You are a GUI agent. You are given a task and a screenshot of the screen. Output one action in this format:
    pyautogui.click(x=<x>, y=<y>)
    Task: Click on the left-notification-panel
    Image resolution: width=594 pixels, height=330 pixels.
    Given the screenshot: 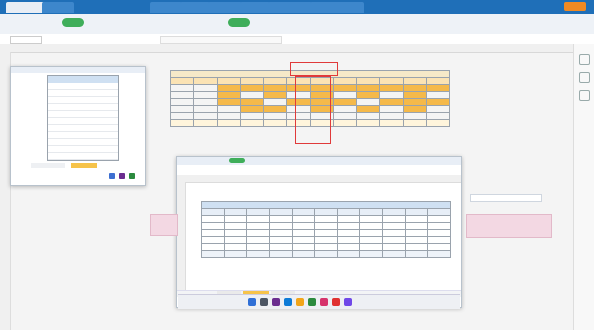 What is the action you would take?
    pyautogui.click(x=164, y=225)
    